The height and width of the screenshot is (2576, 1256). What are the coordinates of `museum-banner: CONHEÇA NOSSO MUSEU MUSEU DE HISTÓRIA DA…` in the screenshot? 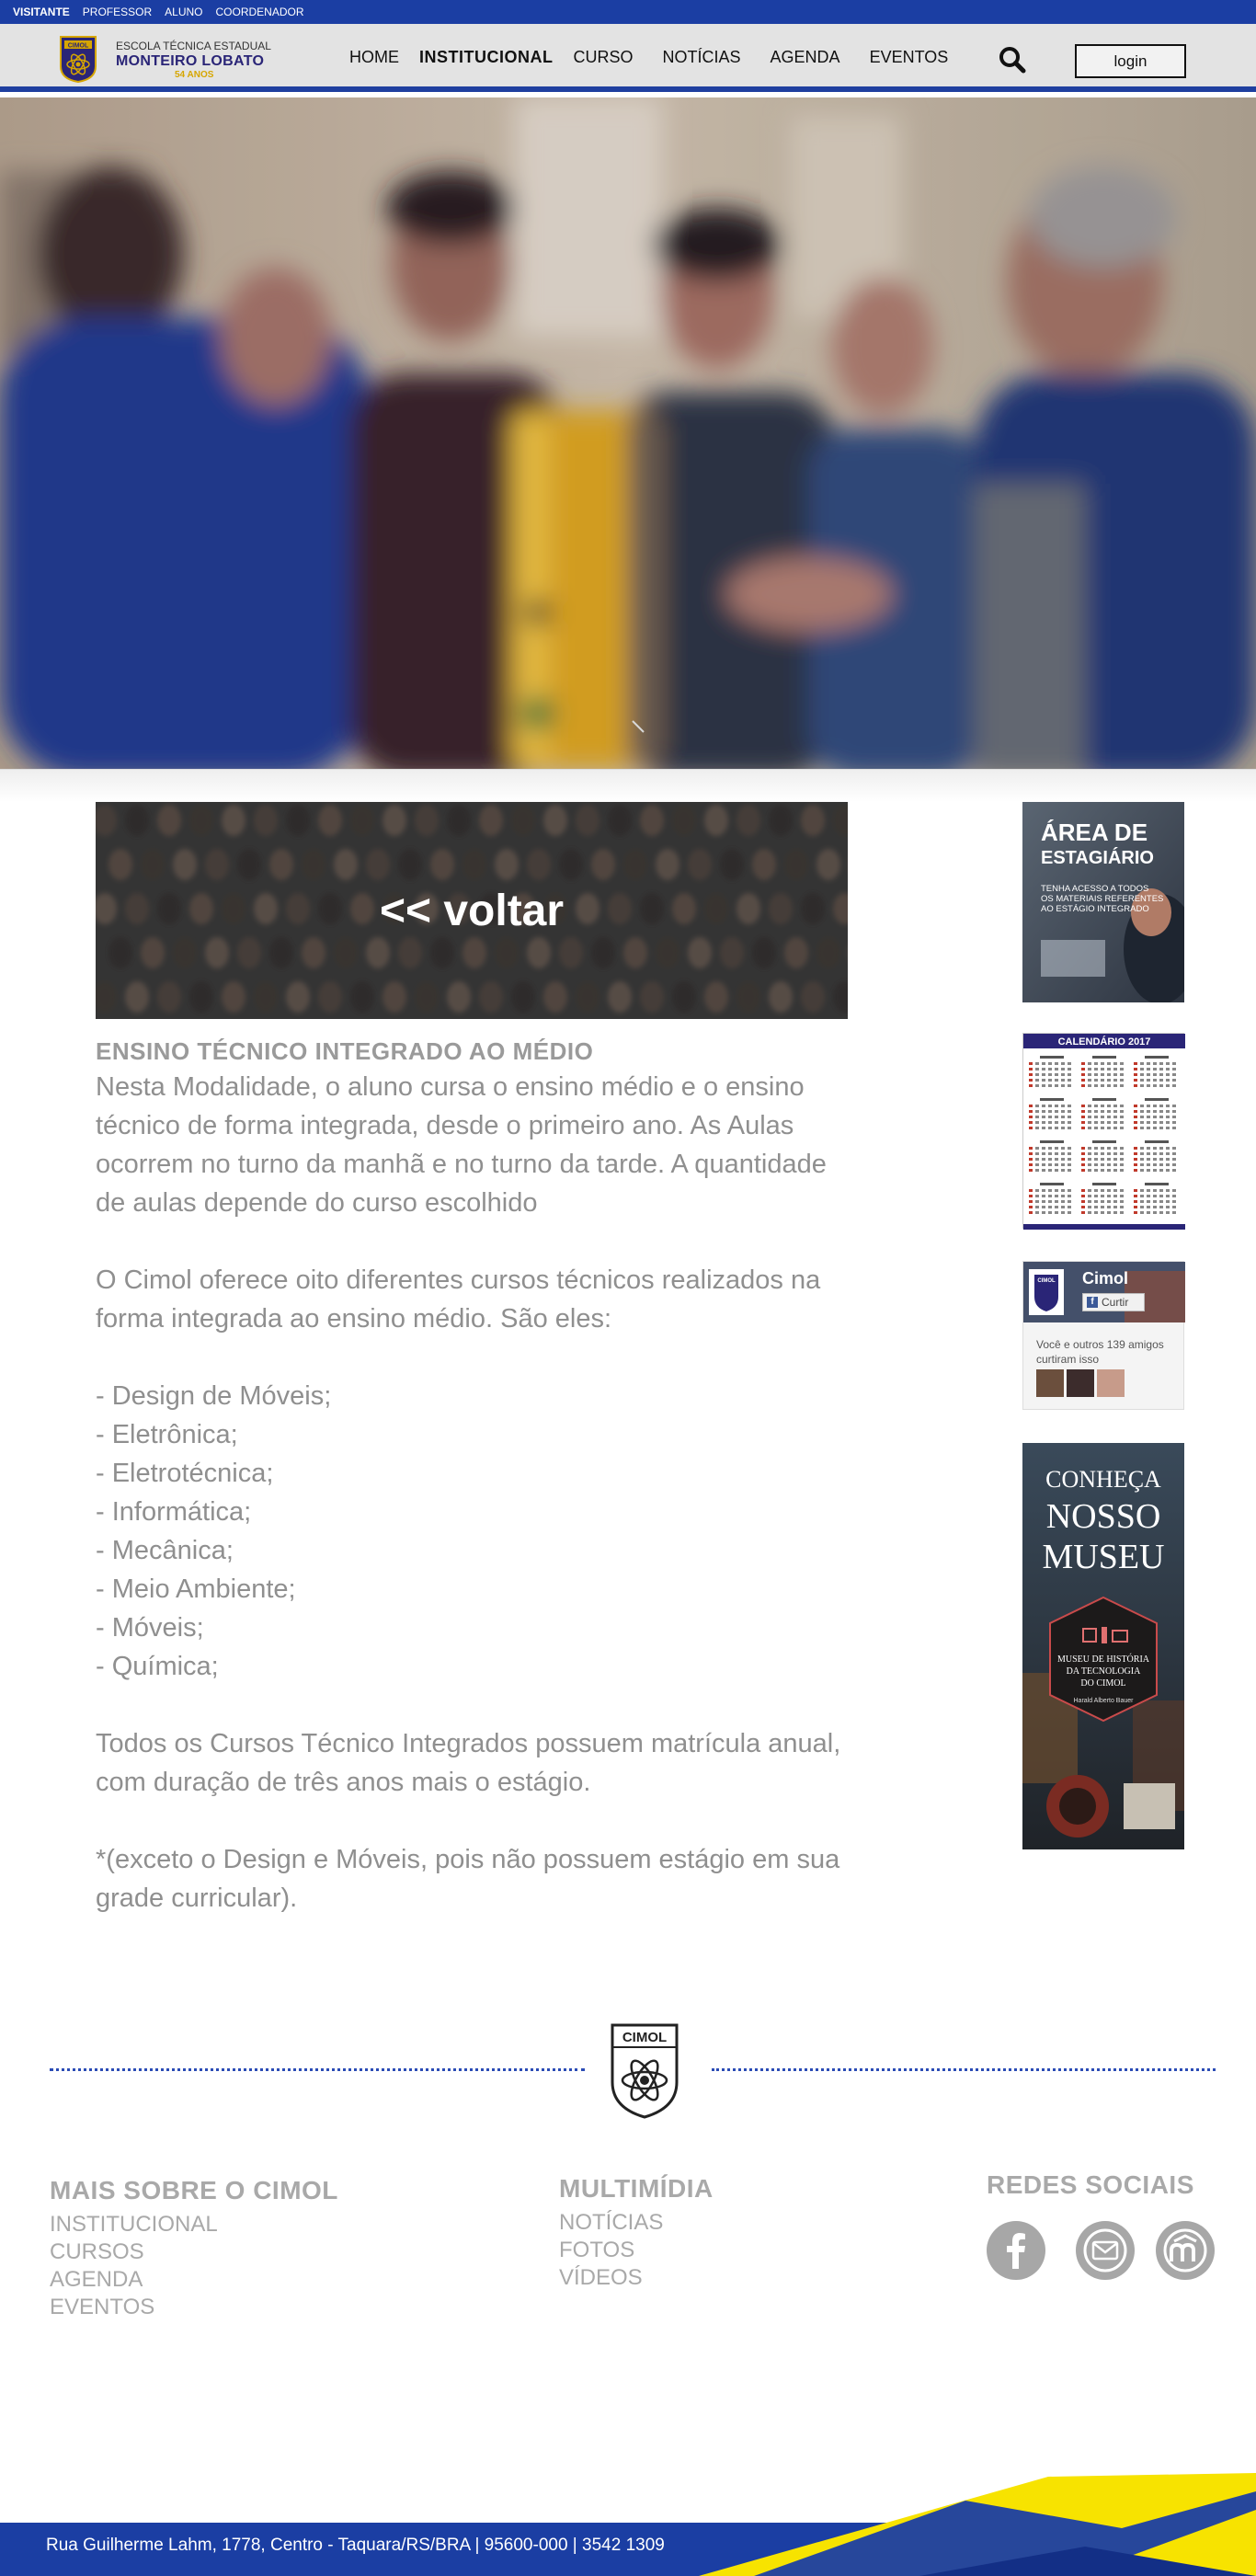 It's located at (1103, 1646).